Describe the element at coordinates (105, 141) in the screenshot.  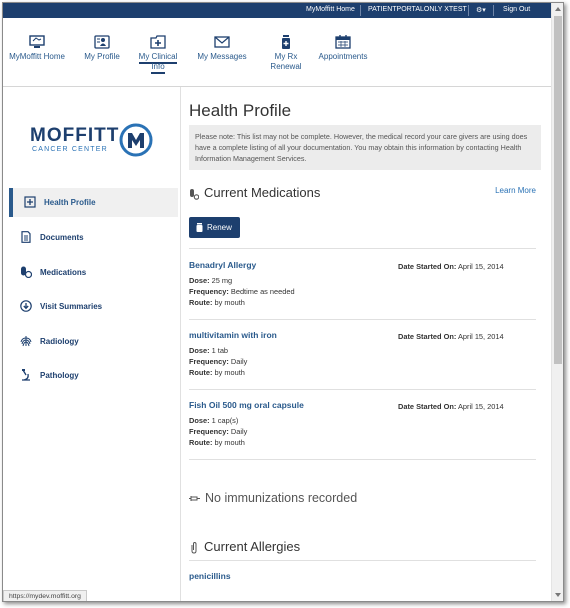
I see `moffitt-logo: MOFFITT CANCER CENTER` at that location.